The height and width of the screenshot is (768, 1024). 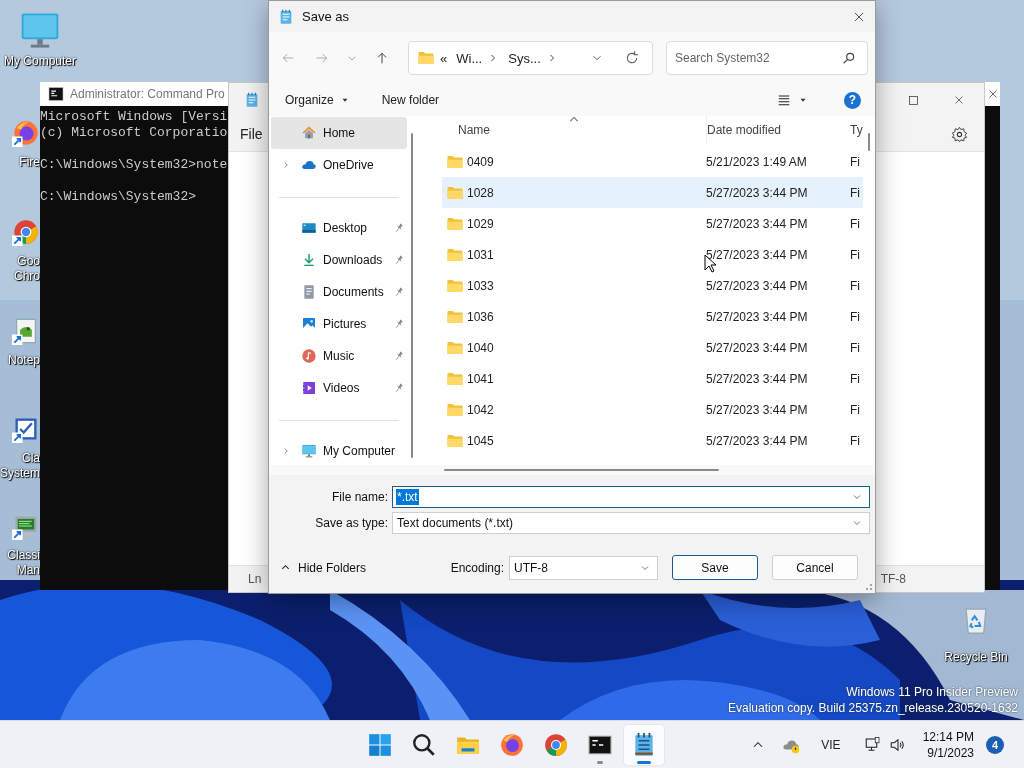 What do you see at coordinates (255, 579) in the screenshot?
I see `status-text: Ln` at bounding box center [255, 579].